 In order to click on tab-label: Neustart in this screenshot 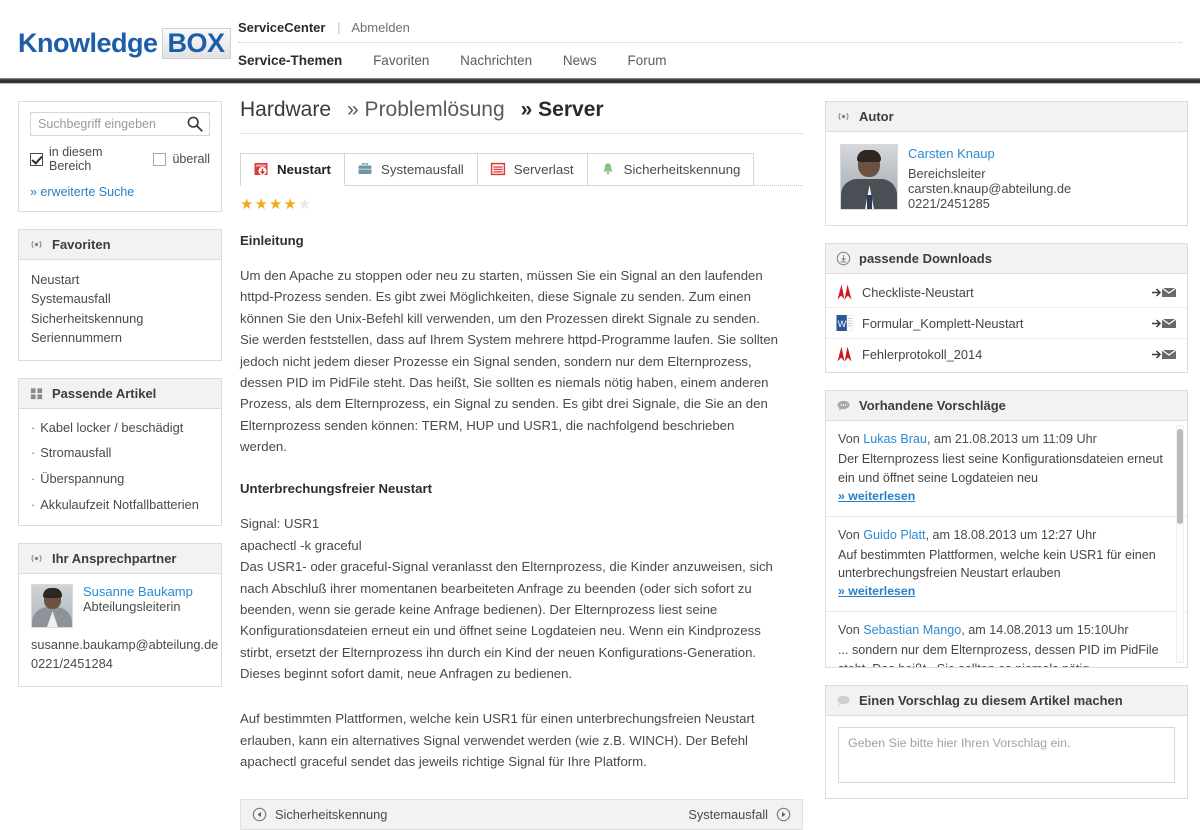, I will do `click(304, 169)`.